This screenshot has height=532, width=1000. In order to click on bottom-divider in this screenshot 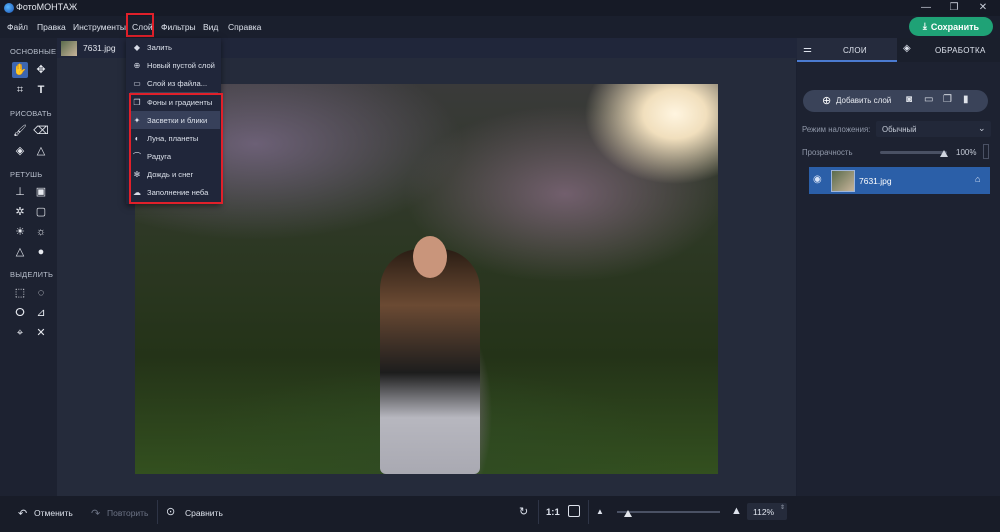, I will do `click(157, 512)`.